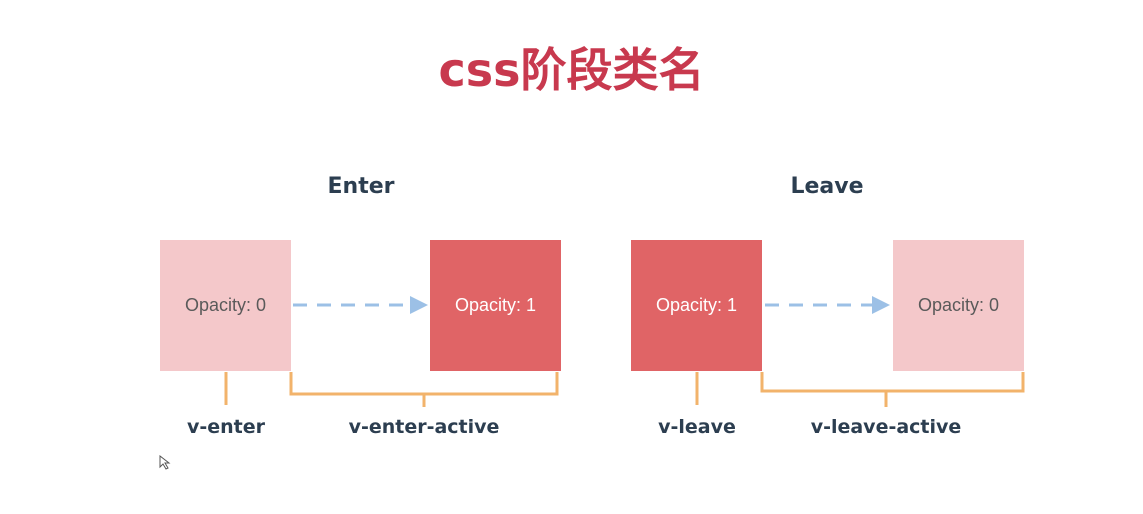 Image resolution: width=1143 pixels, height=514 pixels. Describe the element at coordinates (391, 389) in the screenshot. I see `enter-brackets` at that location.